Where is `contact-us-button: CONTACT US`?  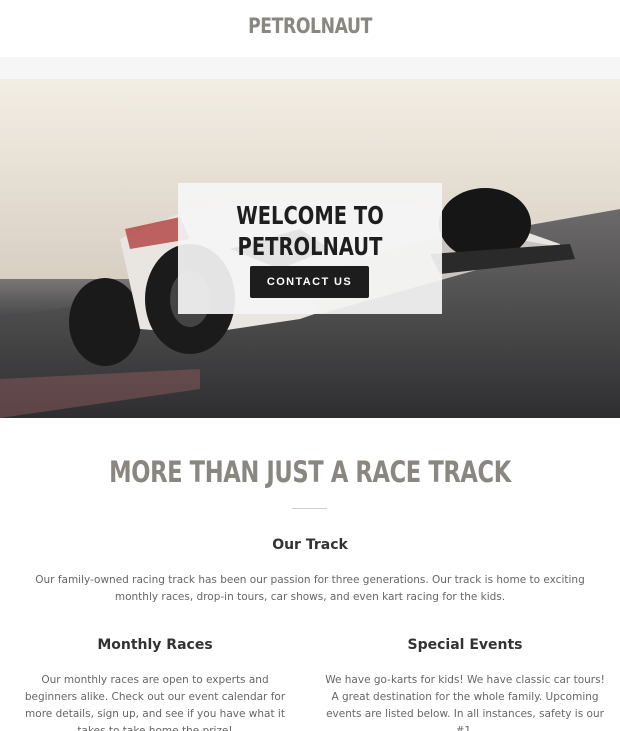
contact-us-button: CONTACT US is located at coordinates (309, 282).